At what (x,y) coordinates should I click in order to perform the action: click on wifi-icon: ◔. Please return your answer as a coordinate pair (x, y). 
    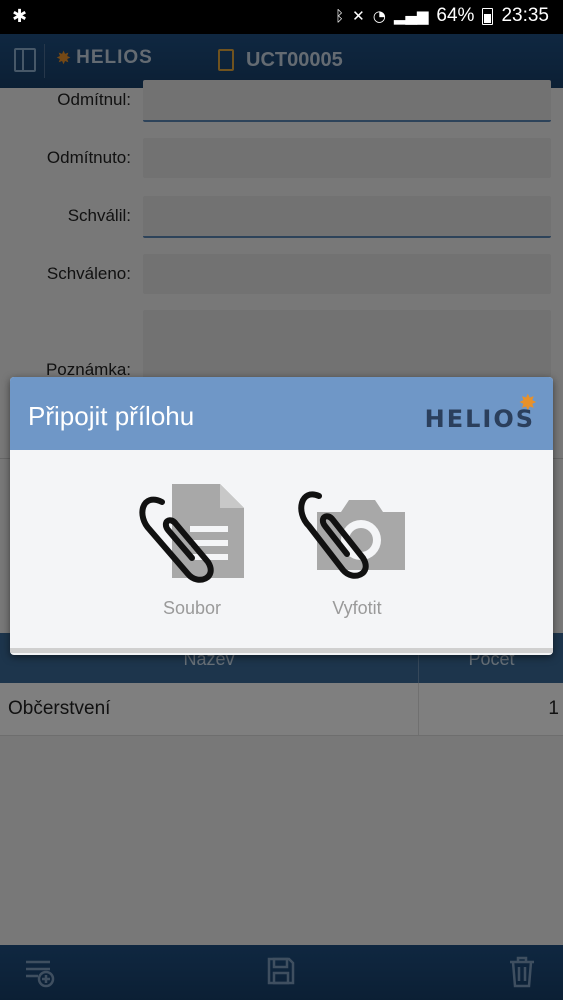
    Looking at the image, I should click on (379, 16).